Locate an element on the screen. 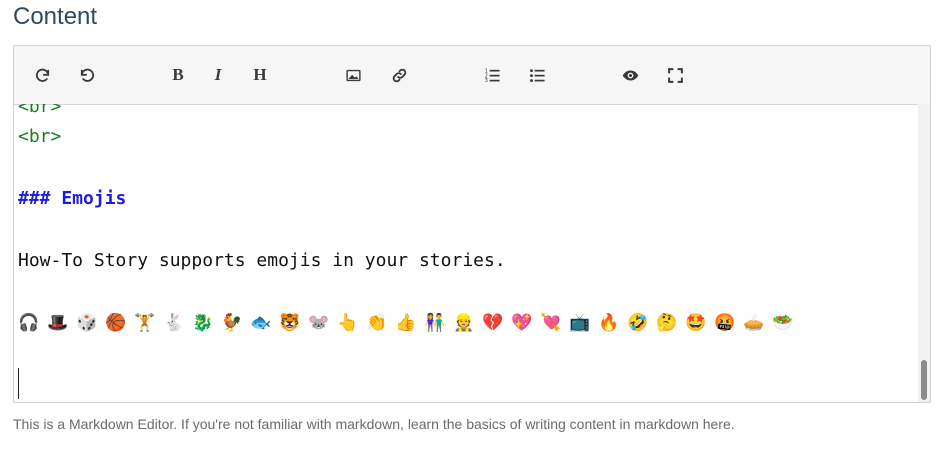 The height and width of the screenshot is (449, 940). bold-icon: B is located at coordinates (178, 74).